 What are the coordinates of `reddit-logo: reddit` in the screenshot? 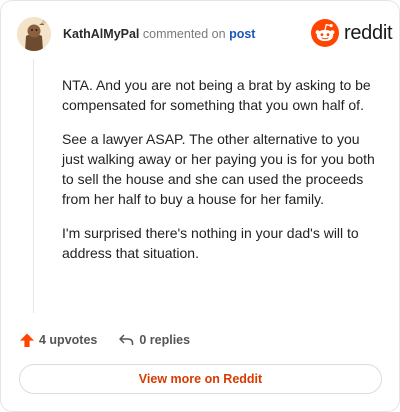 It's located at (352, 33).